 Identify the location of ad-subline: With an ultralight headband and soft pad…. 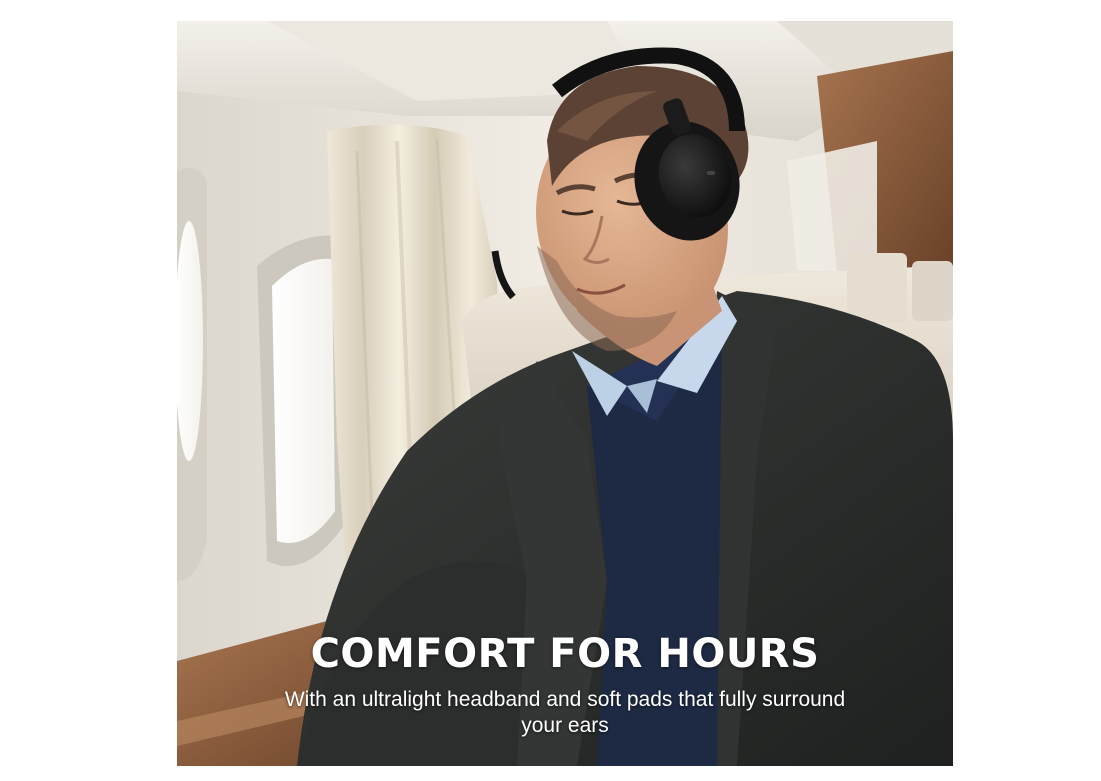
(565, 712).